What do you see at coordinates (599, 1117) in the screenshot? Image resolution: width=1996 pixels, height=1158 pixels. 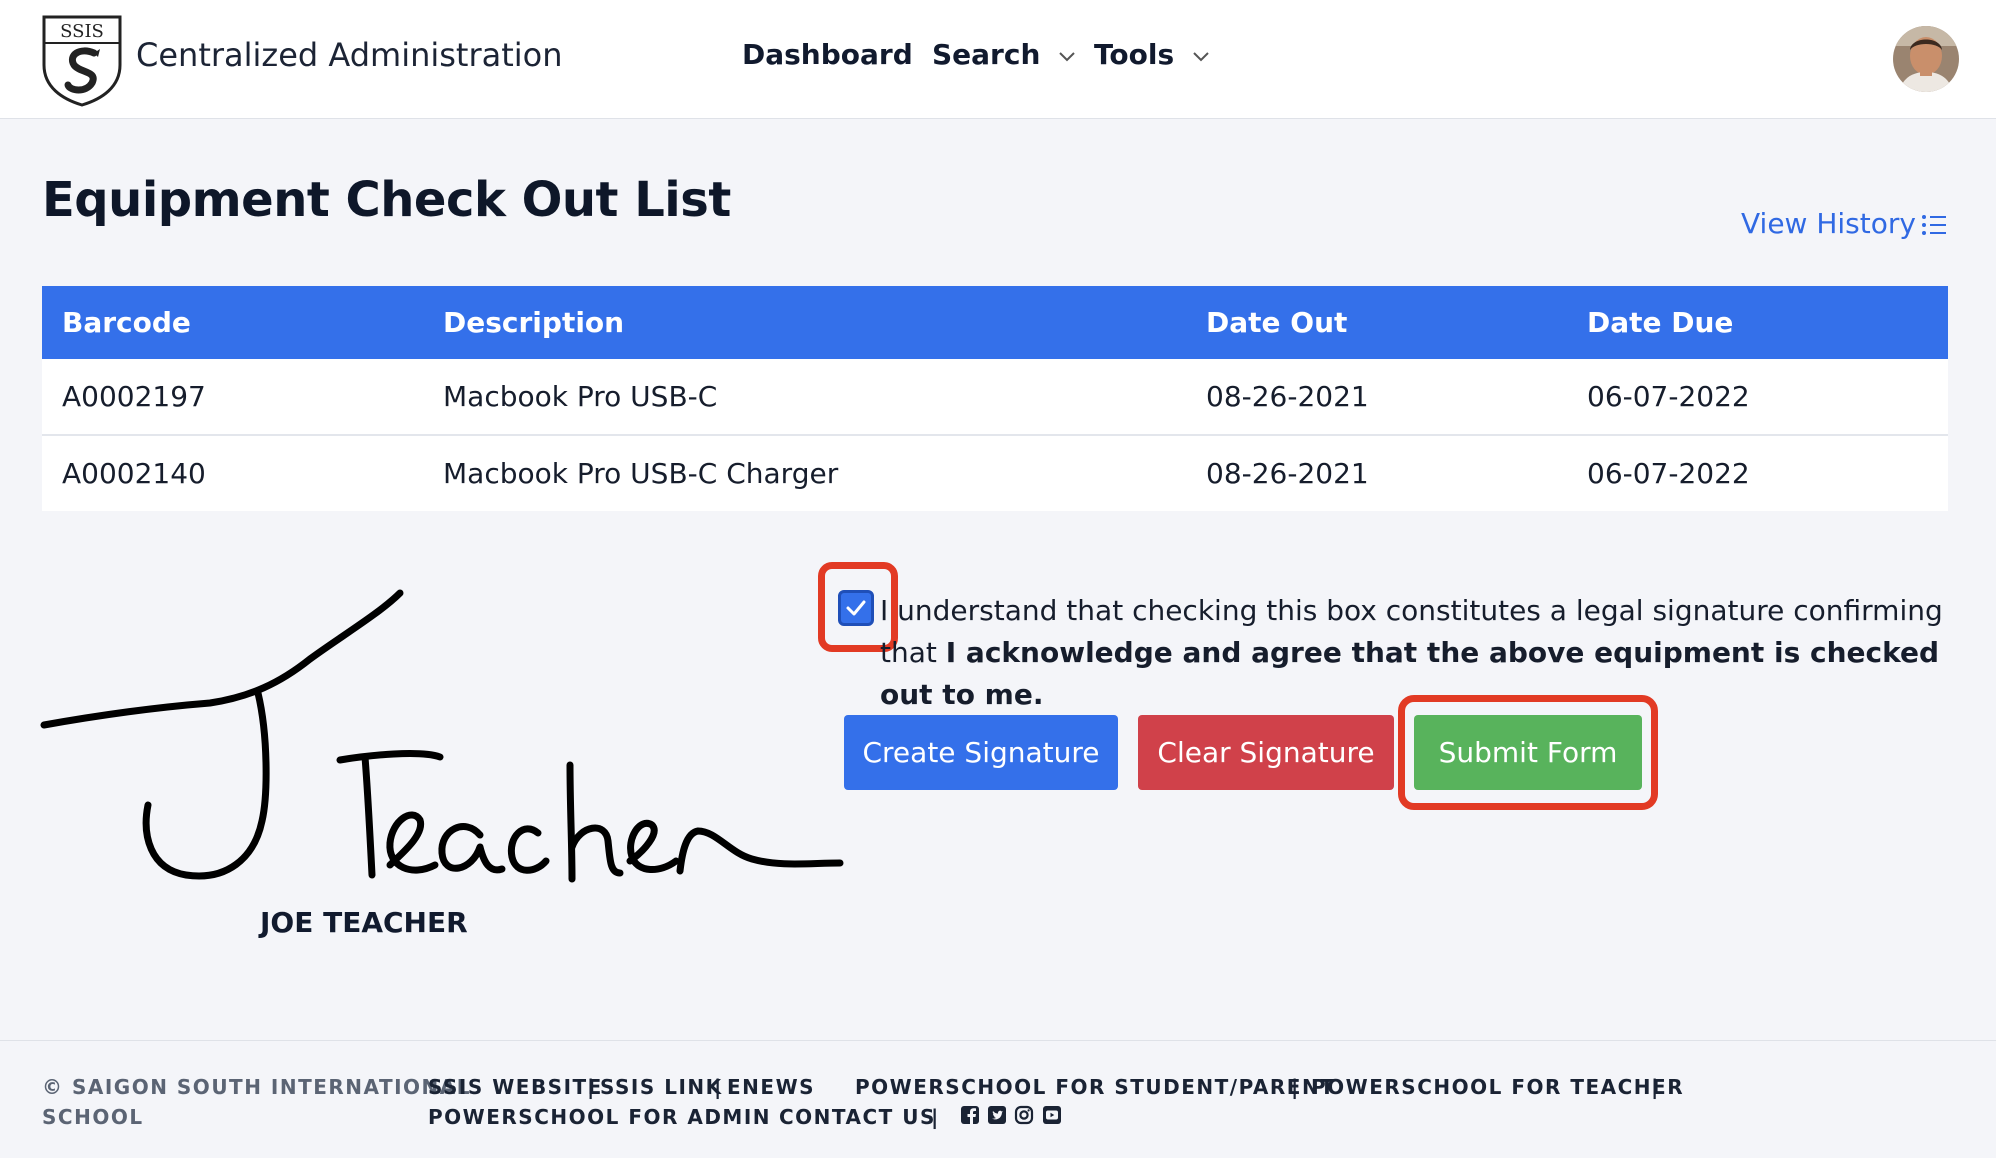 I see `footer-link-powerschool-admin: POWERSCHOOL FOR ADMIN` at bounding box center [599, 1117].